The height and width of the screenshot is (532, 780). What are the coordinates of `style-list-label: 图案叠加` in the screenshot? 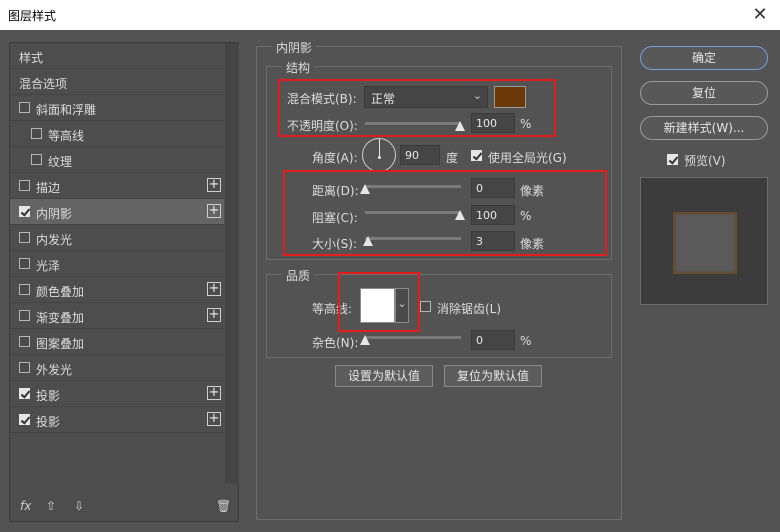 It's located at (60, 344).